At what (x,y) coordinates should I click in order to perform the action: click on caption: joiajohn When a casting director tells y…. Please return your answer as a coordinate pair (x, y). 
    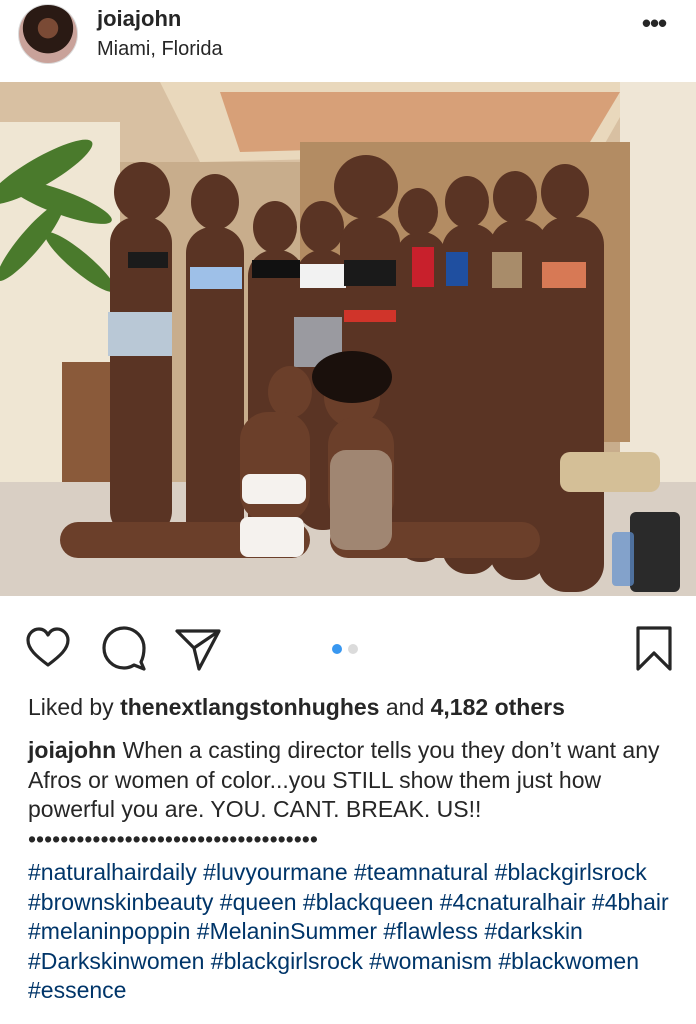
    Looking at the image, I should click on (353, 795).